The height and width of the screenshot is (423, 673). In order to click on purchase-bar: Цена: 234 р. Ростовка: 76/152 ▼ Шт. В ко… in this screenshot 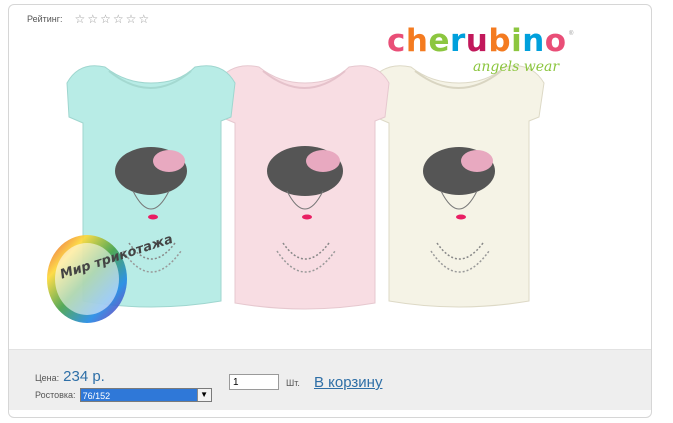, I will do `click(330, 379)`.